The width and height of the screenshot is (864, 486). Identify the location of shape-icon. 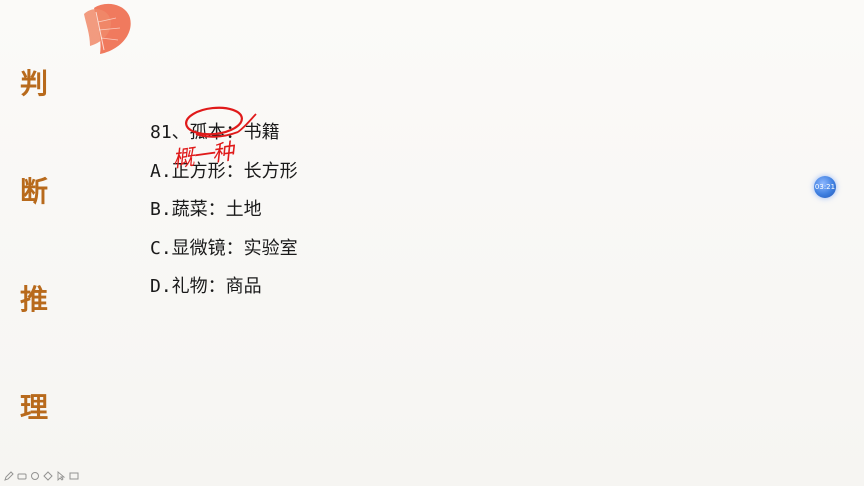
(48, 476).